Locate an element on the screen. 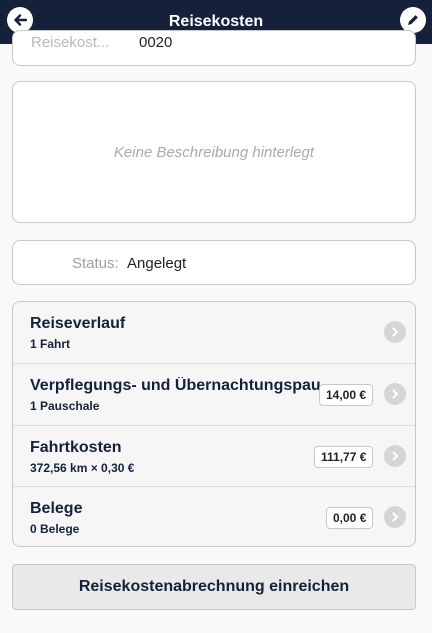  list-item-title: Belege is located at coordinates (56, 508).